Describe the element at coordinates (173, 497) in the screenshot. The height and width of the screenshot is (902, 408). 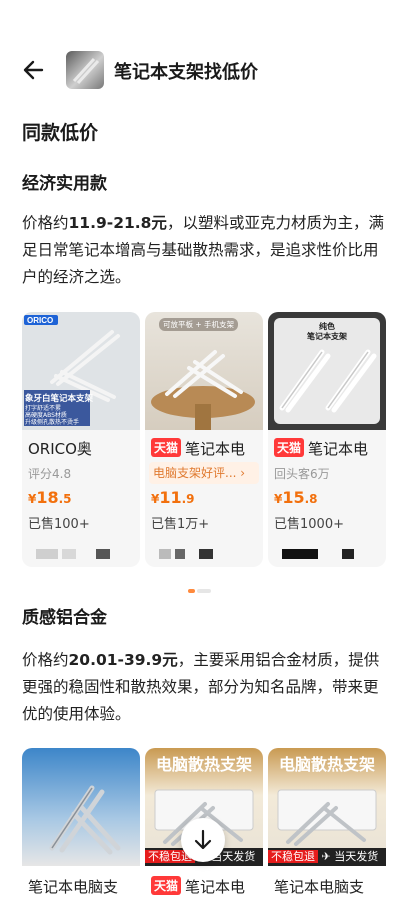
I see `product-price: ¥11.9` at that location.